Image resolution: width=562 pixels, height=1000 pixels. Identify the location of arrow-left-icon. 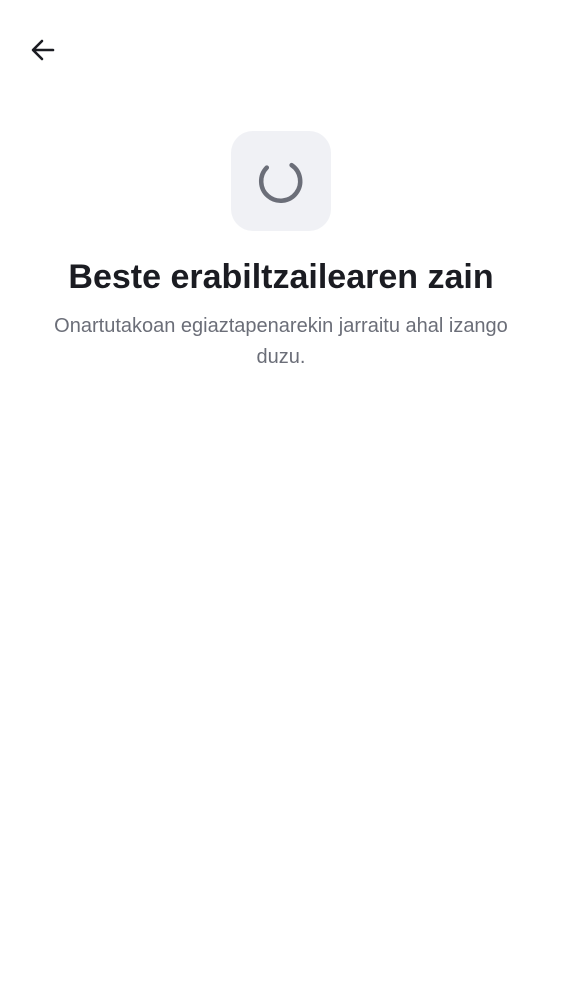
(43, 50).